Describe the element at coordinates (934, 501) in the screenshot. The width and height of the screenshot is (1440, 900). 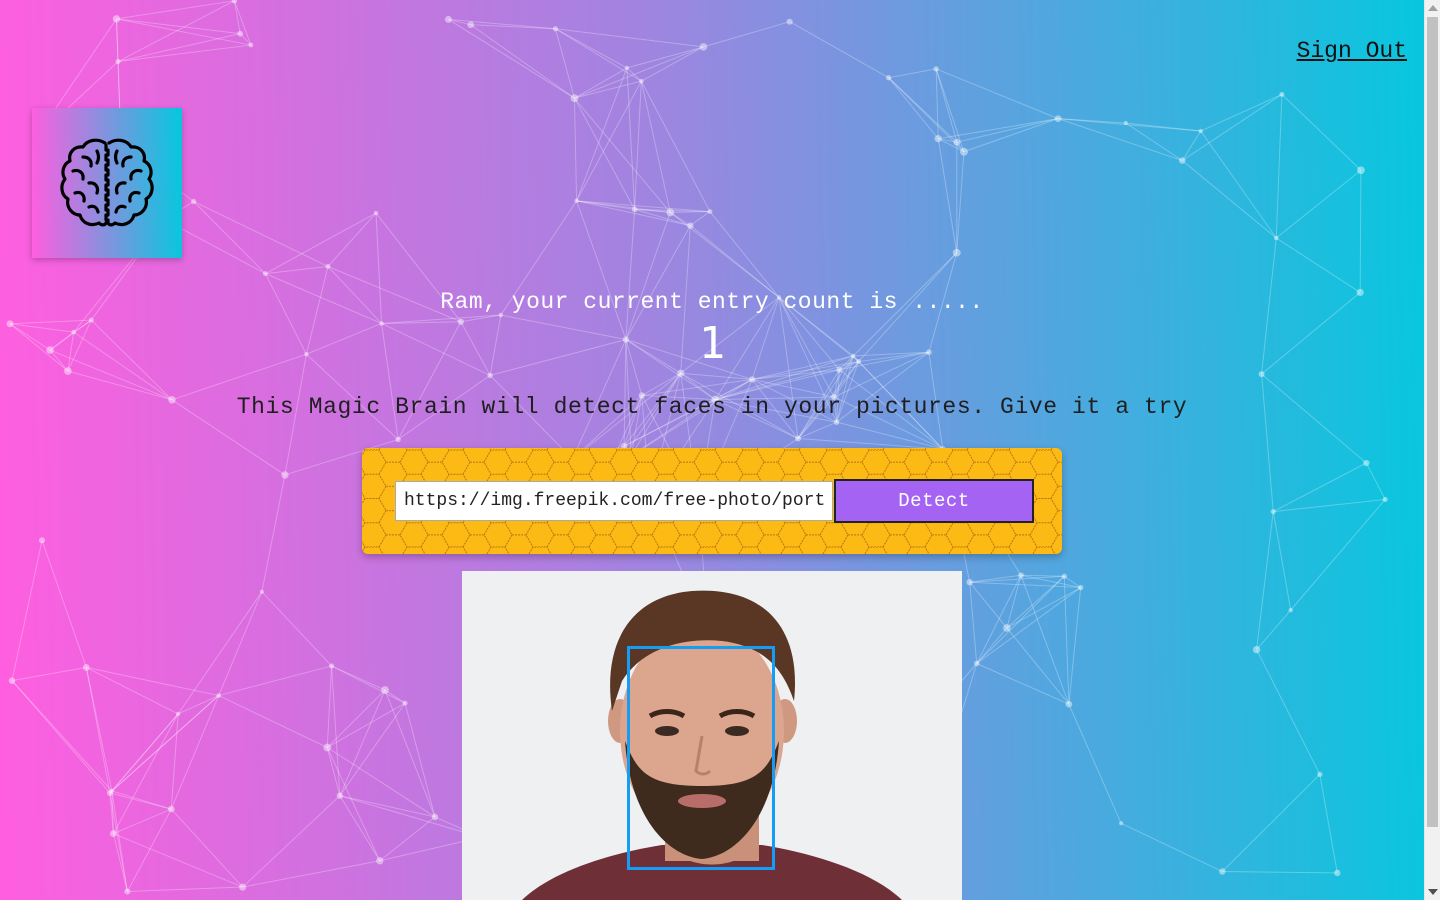
I see `detect-button: Detect` at that location.